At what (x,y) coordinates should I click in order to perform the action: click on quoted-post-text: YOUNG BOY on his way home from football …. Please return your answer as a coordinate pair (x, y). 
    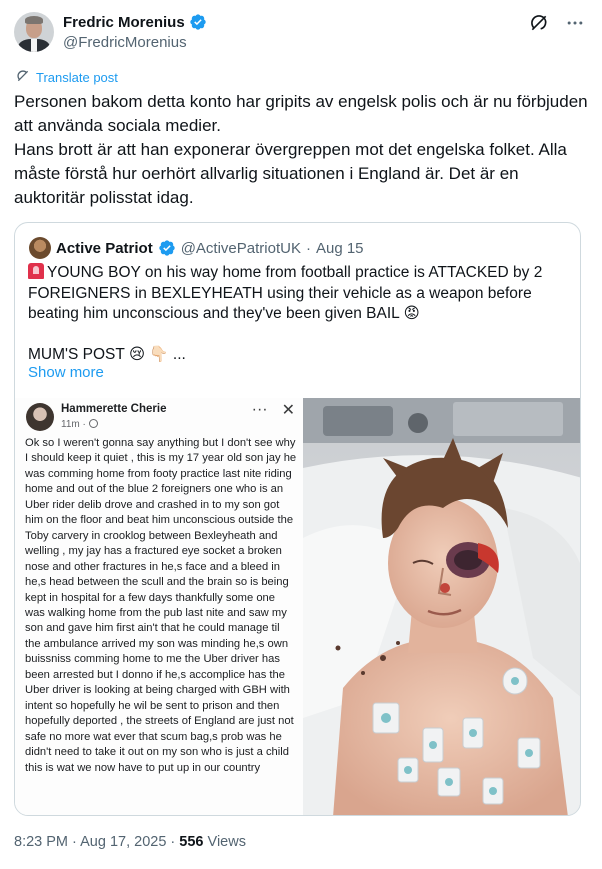
    Looking at the image, I should click on (298, 314).